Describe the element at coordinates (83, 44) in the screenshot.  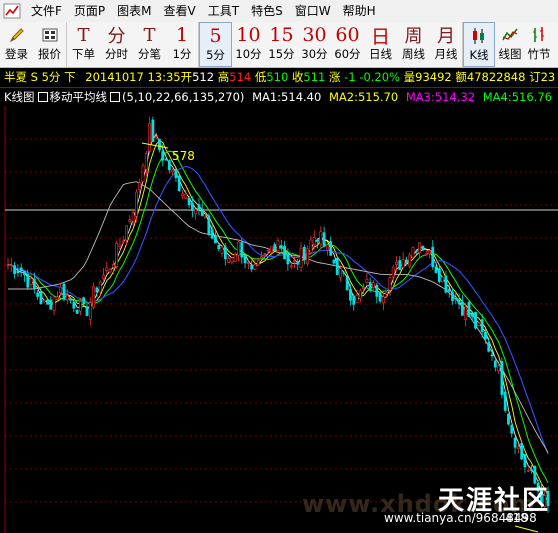
I see `order-button: T 下单` at that location.